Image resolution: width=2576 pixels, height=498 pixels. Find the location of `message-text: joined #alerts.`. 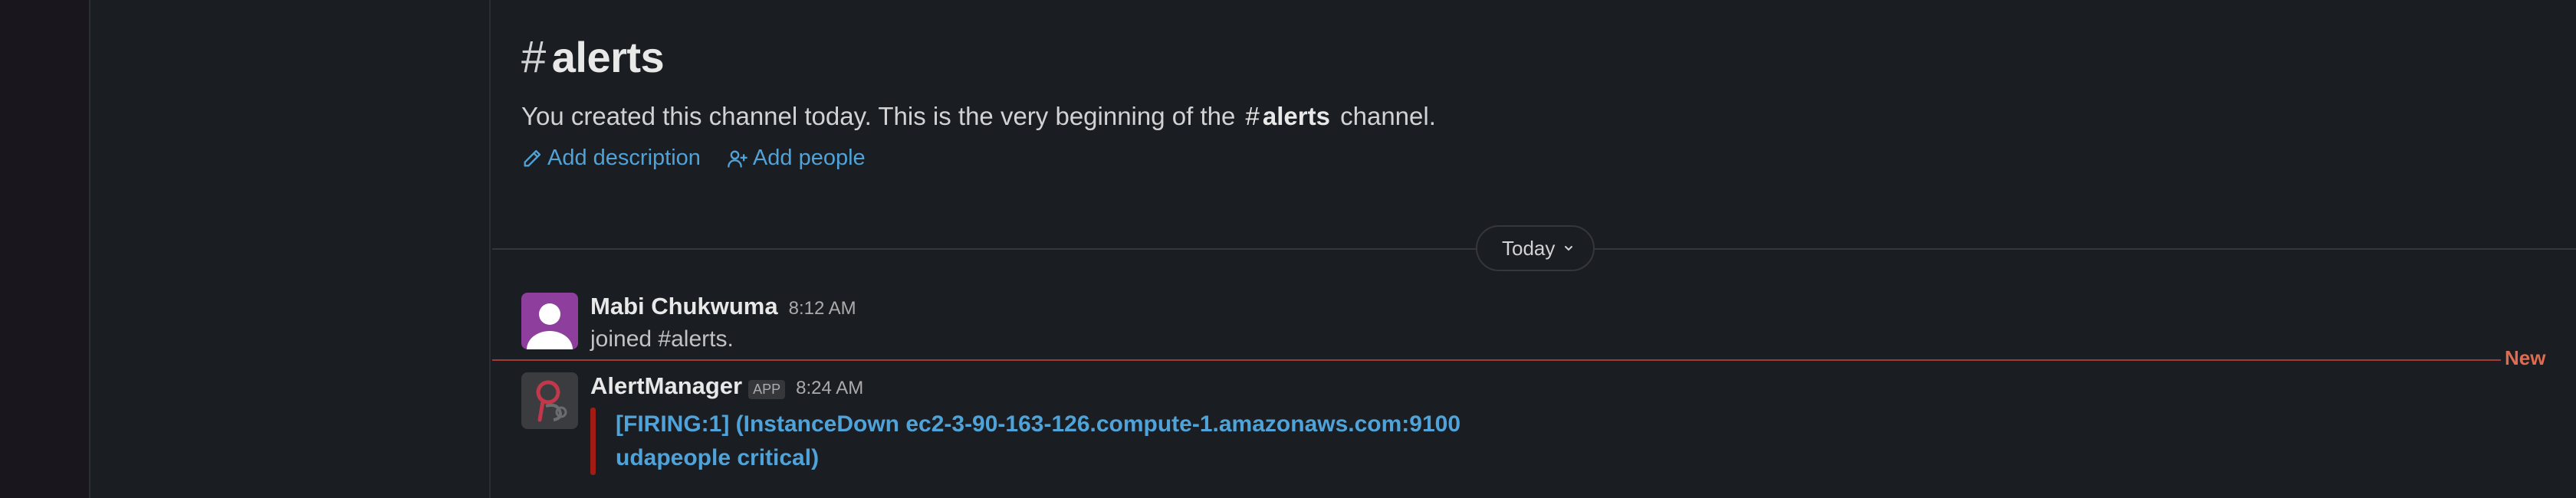

message-text: joined #alerts. is located at coordinates (662, 339).